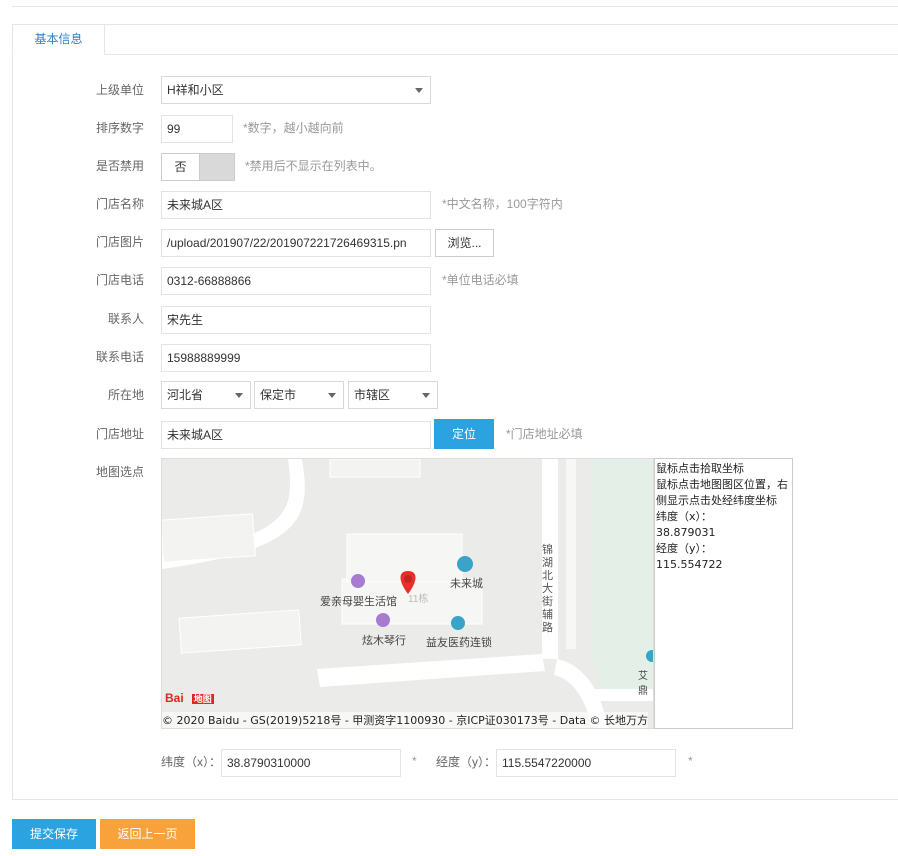  Describe the element at coordinates (119, 166) in the screenshot. I see `disabled-label: 是否禁用` at that location.